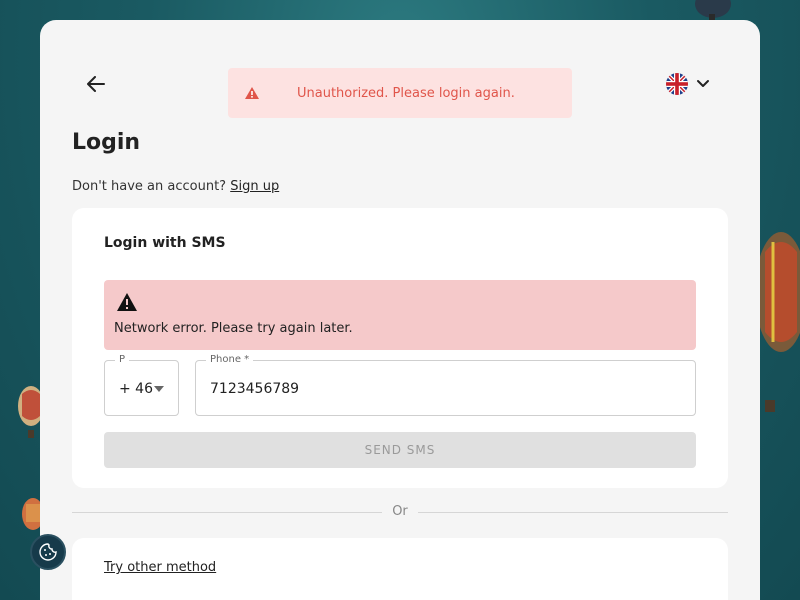  I want to click on country-prefix-select: P + 46, so click(141, 384).